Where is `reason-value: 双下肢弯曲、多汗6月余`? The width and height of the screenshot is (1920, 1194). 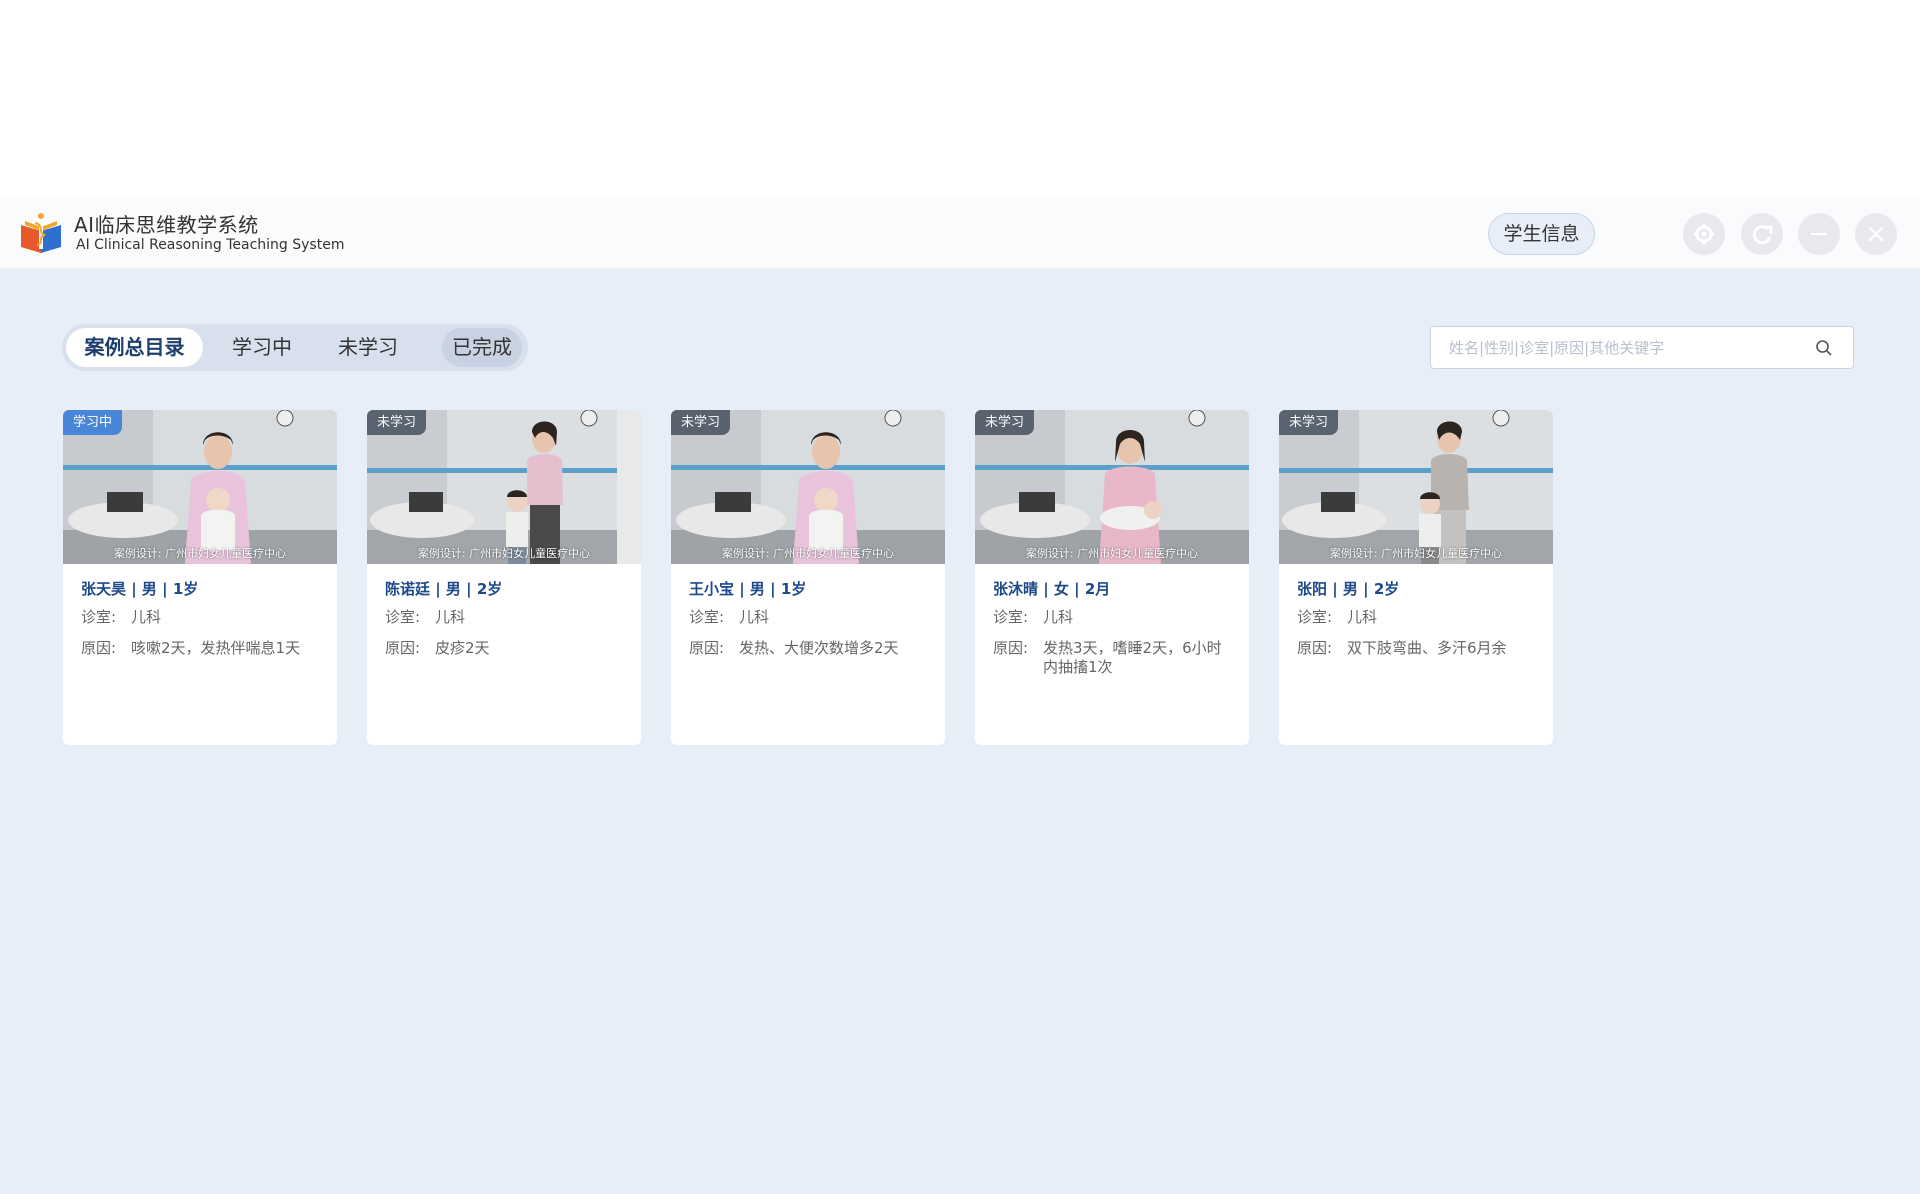
reason-value: 双下肢弯曲、多汗6月余 is located at coordinates (1427, 648).